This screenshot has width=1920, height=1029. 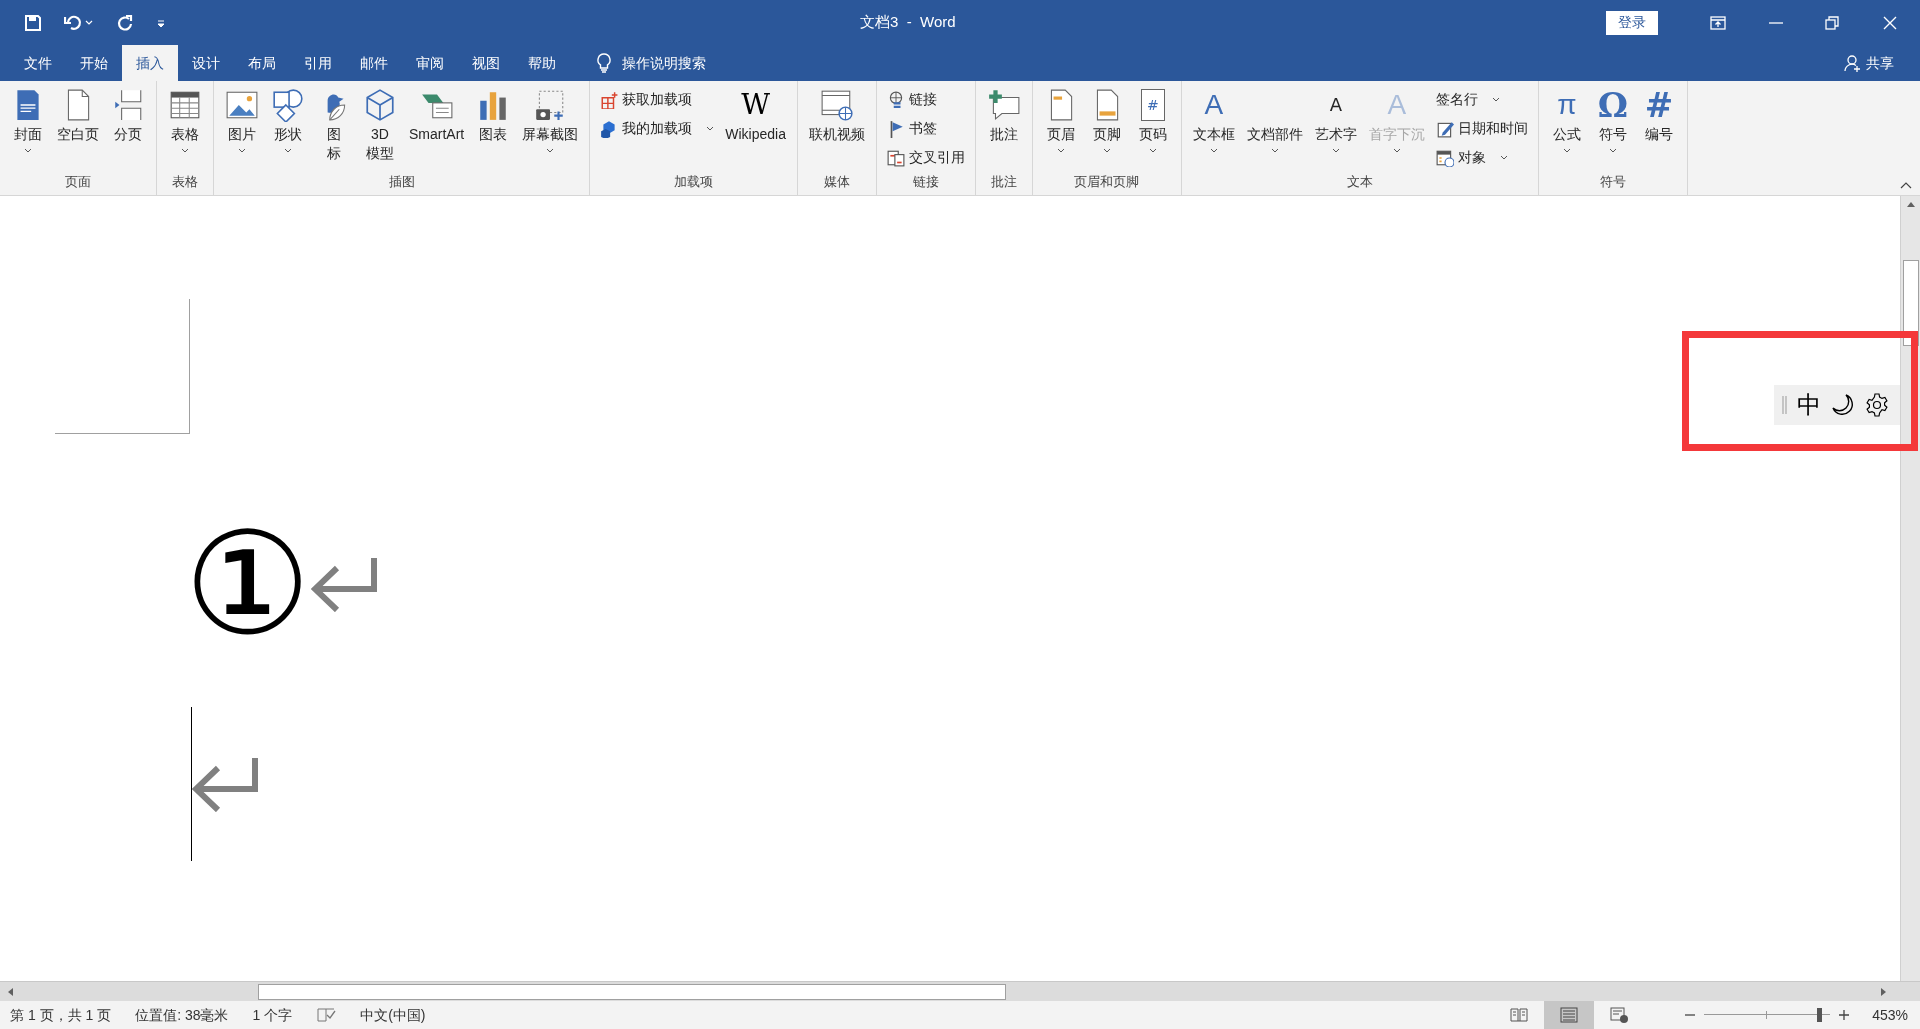 What do you see at coordinates (1003, 114) in the screenshot?
I see `ribbon-button: 批注` at bounding box center [1003, 114].